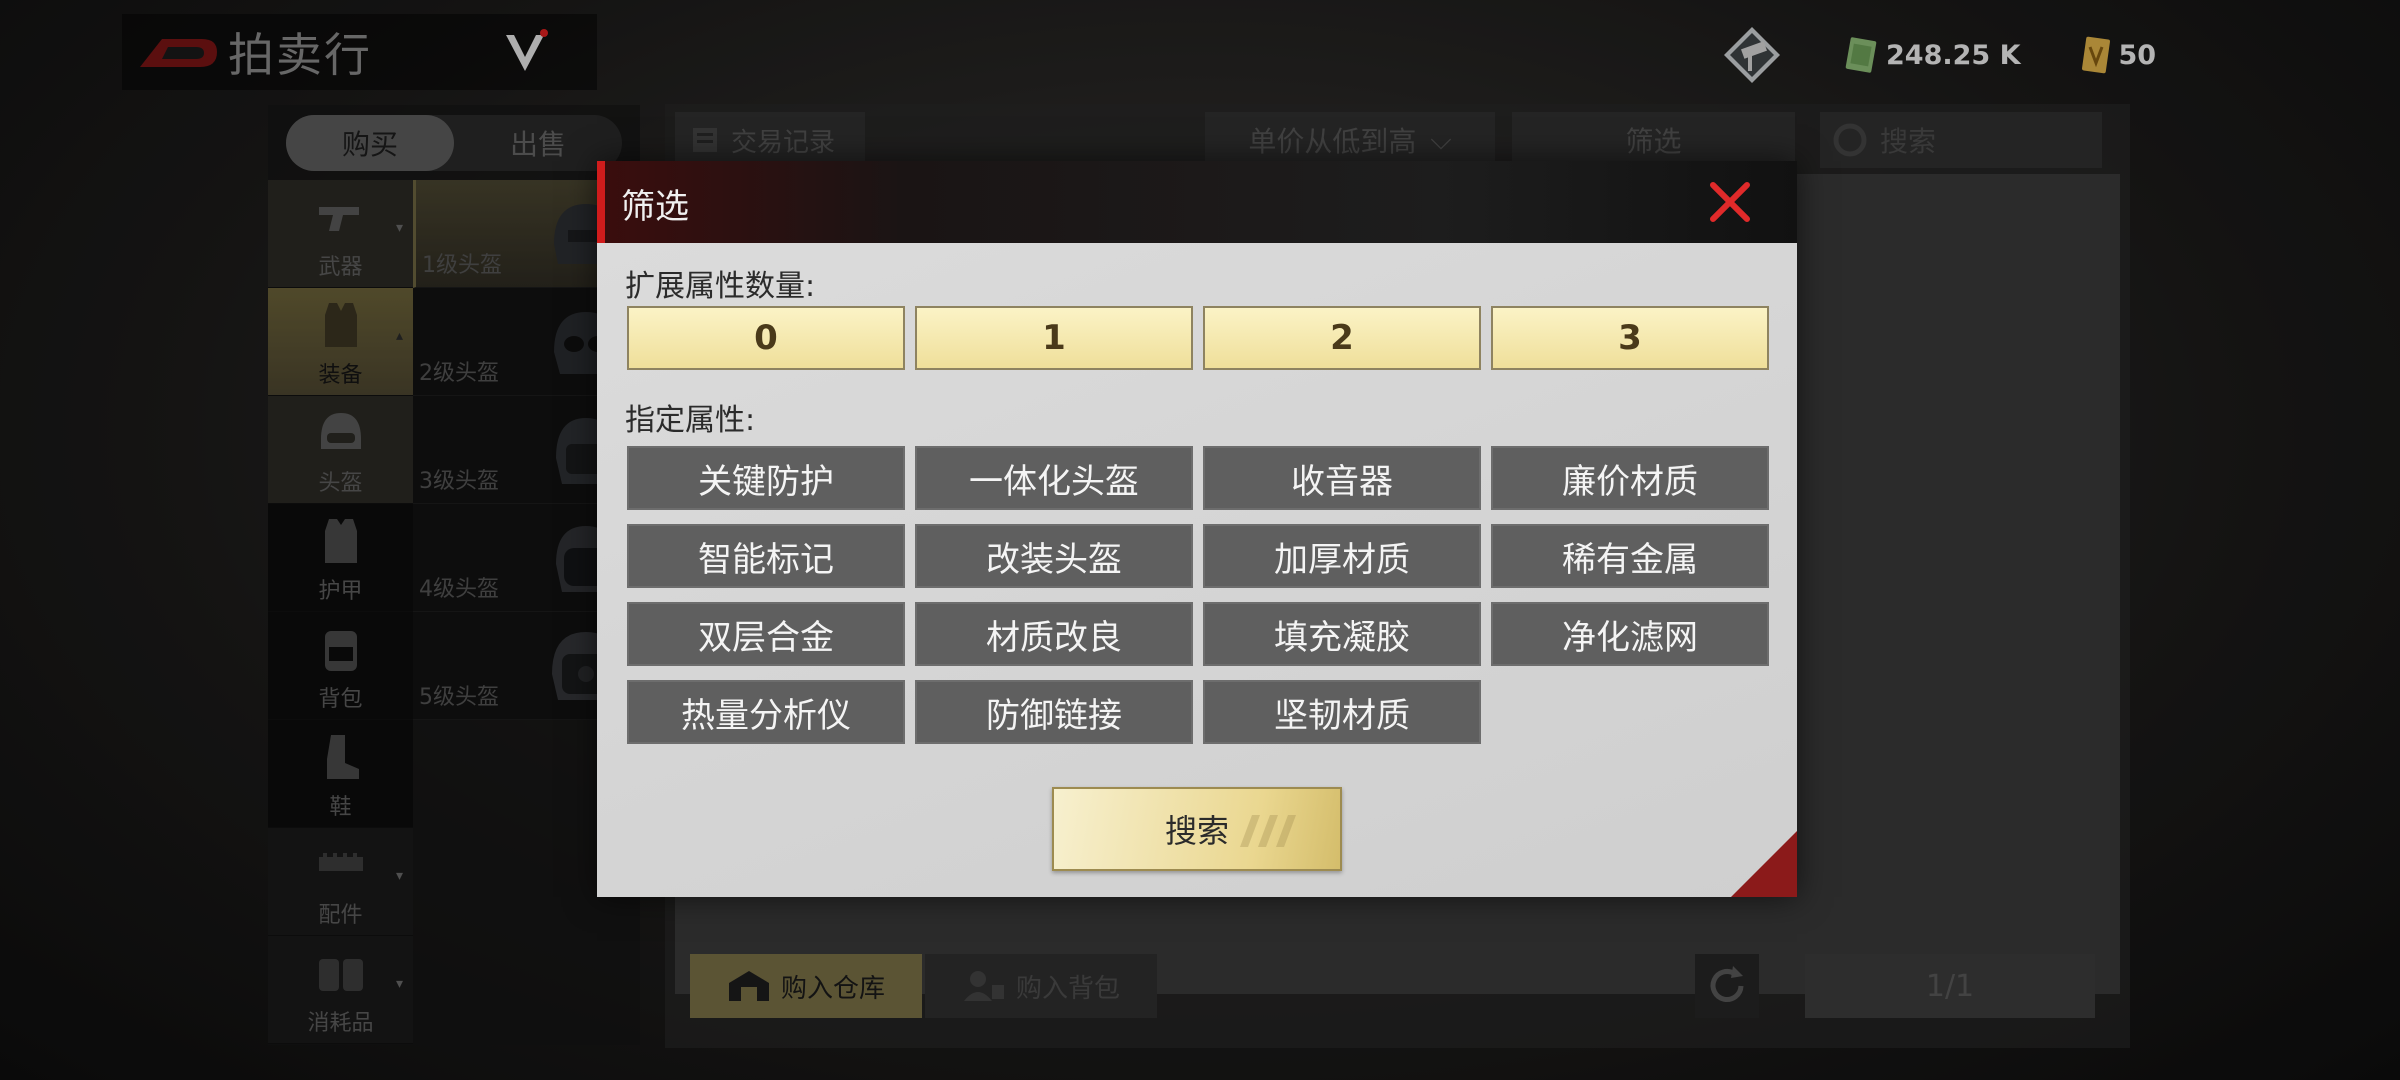 This screenshot has height=1080, width=2400. What do you see at coordinates (1730, 202) in the screenshot?
I see `close-icon` at bounding box center [1730, 202].